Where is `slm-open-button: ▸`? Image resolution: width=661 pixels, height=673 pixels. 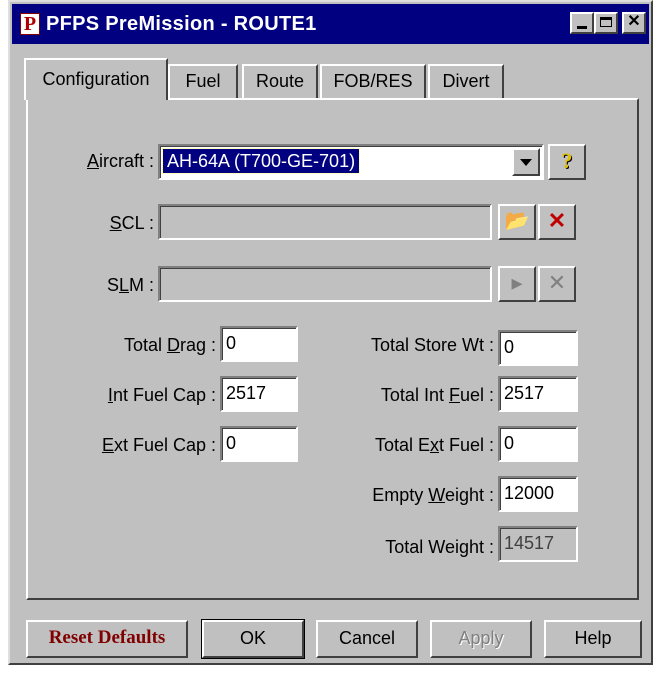
slm-open-button: ▸ is located at coordinates (517, 284).